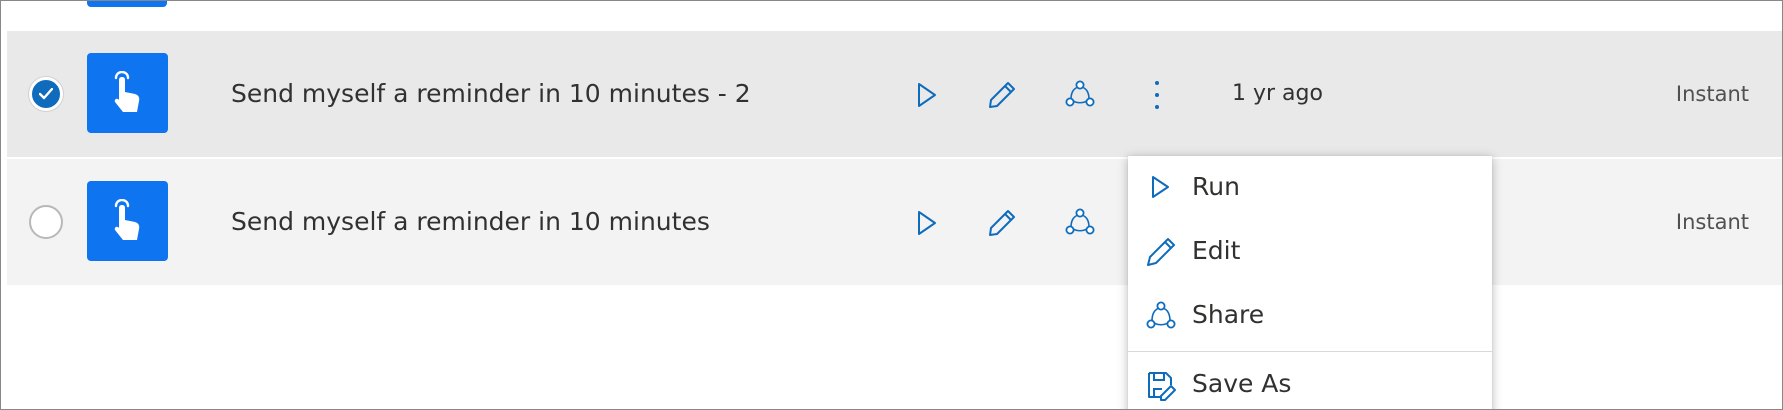 The height and width of the screenshot is (410, 1783). What do you see at coordinates (1242, 383) in the screenshot?
I see `menu-item-label: Save As` at bounding box center [1242, 383].